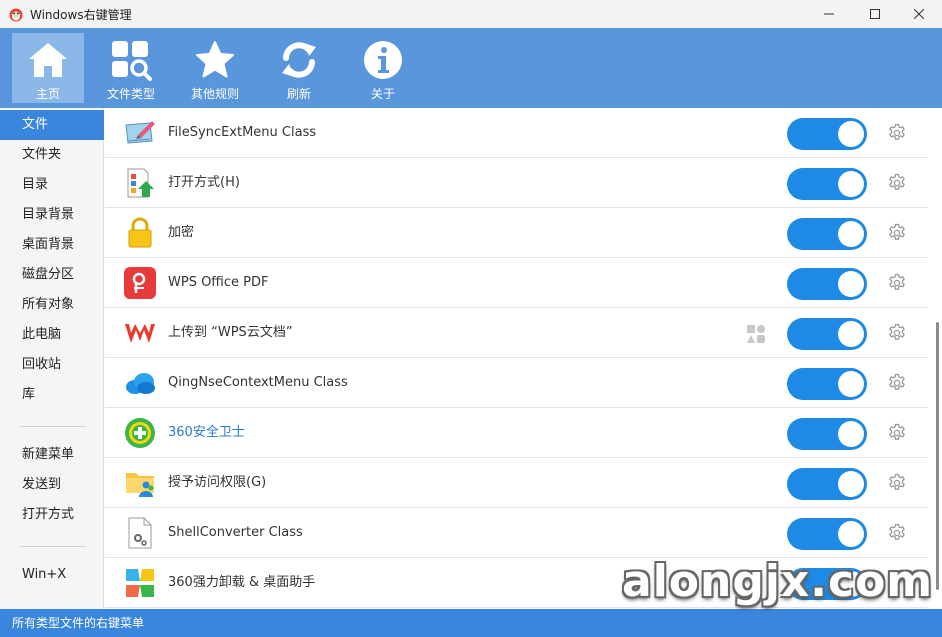 This screenshot has width=942, height=637. I want to click on sidebar-divider, so click(53, 546).